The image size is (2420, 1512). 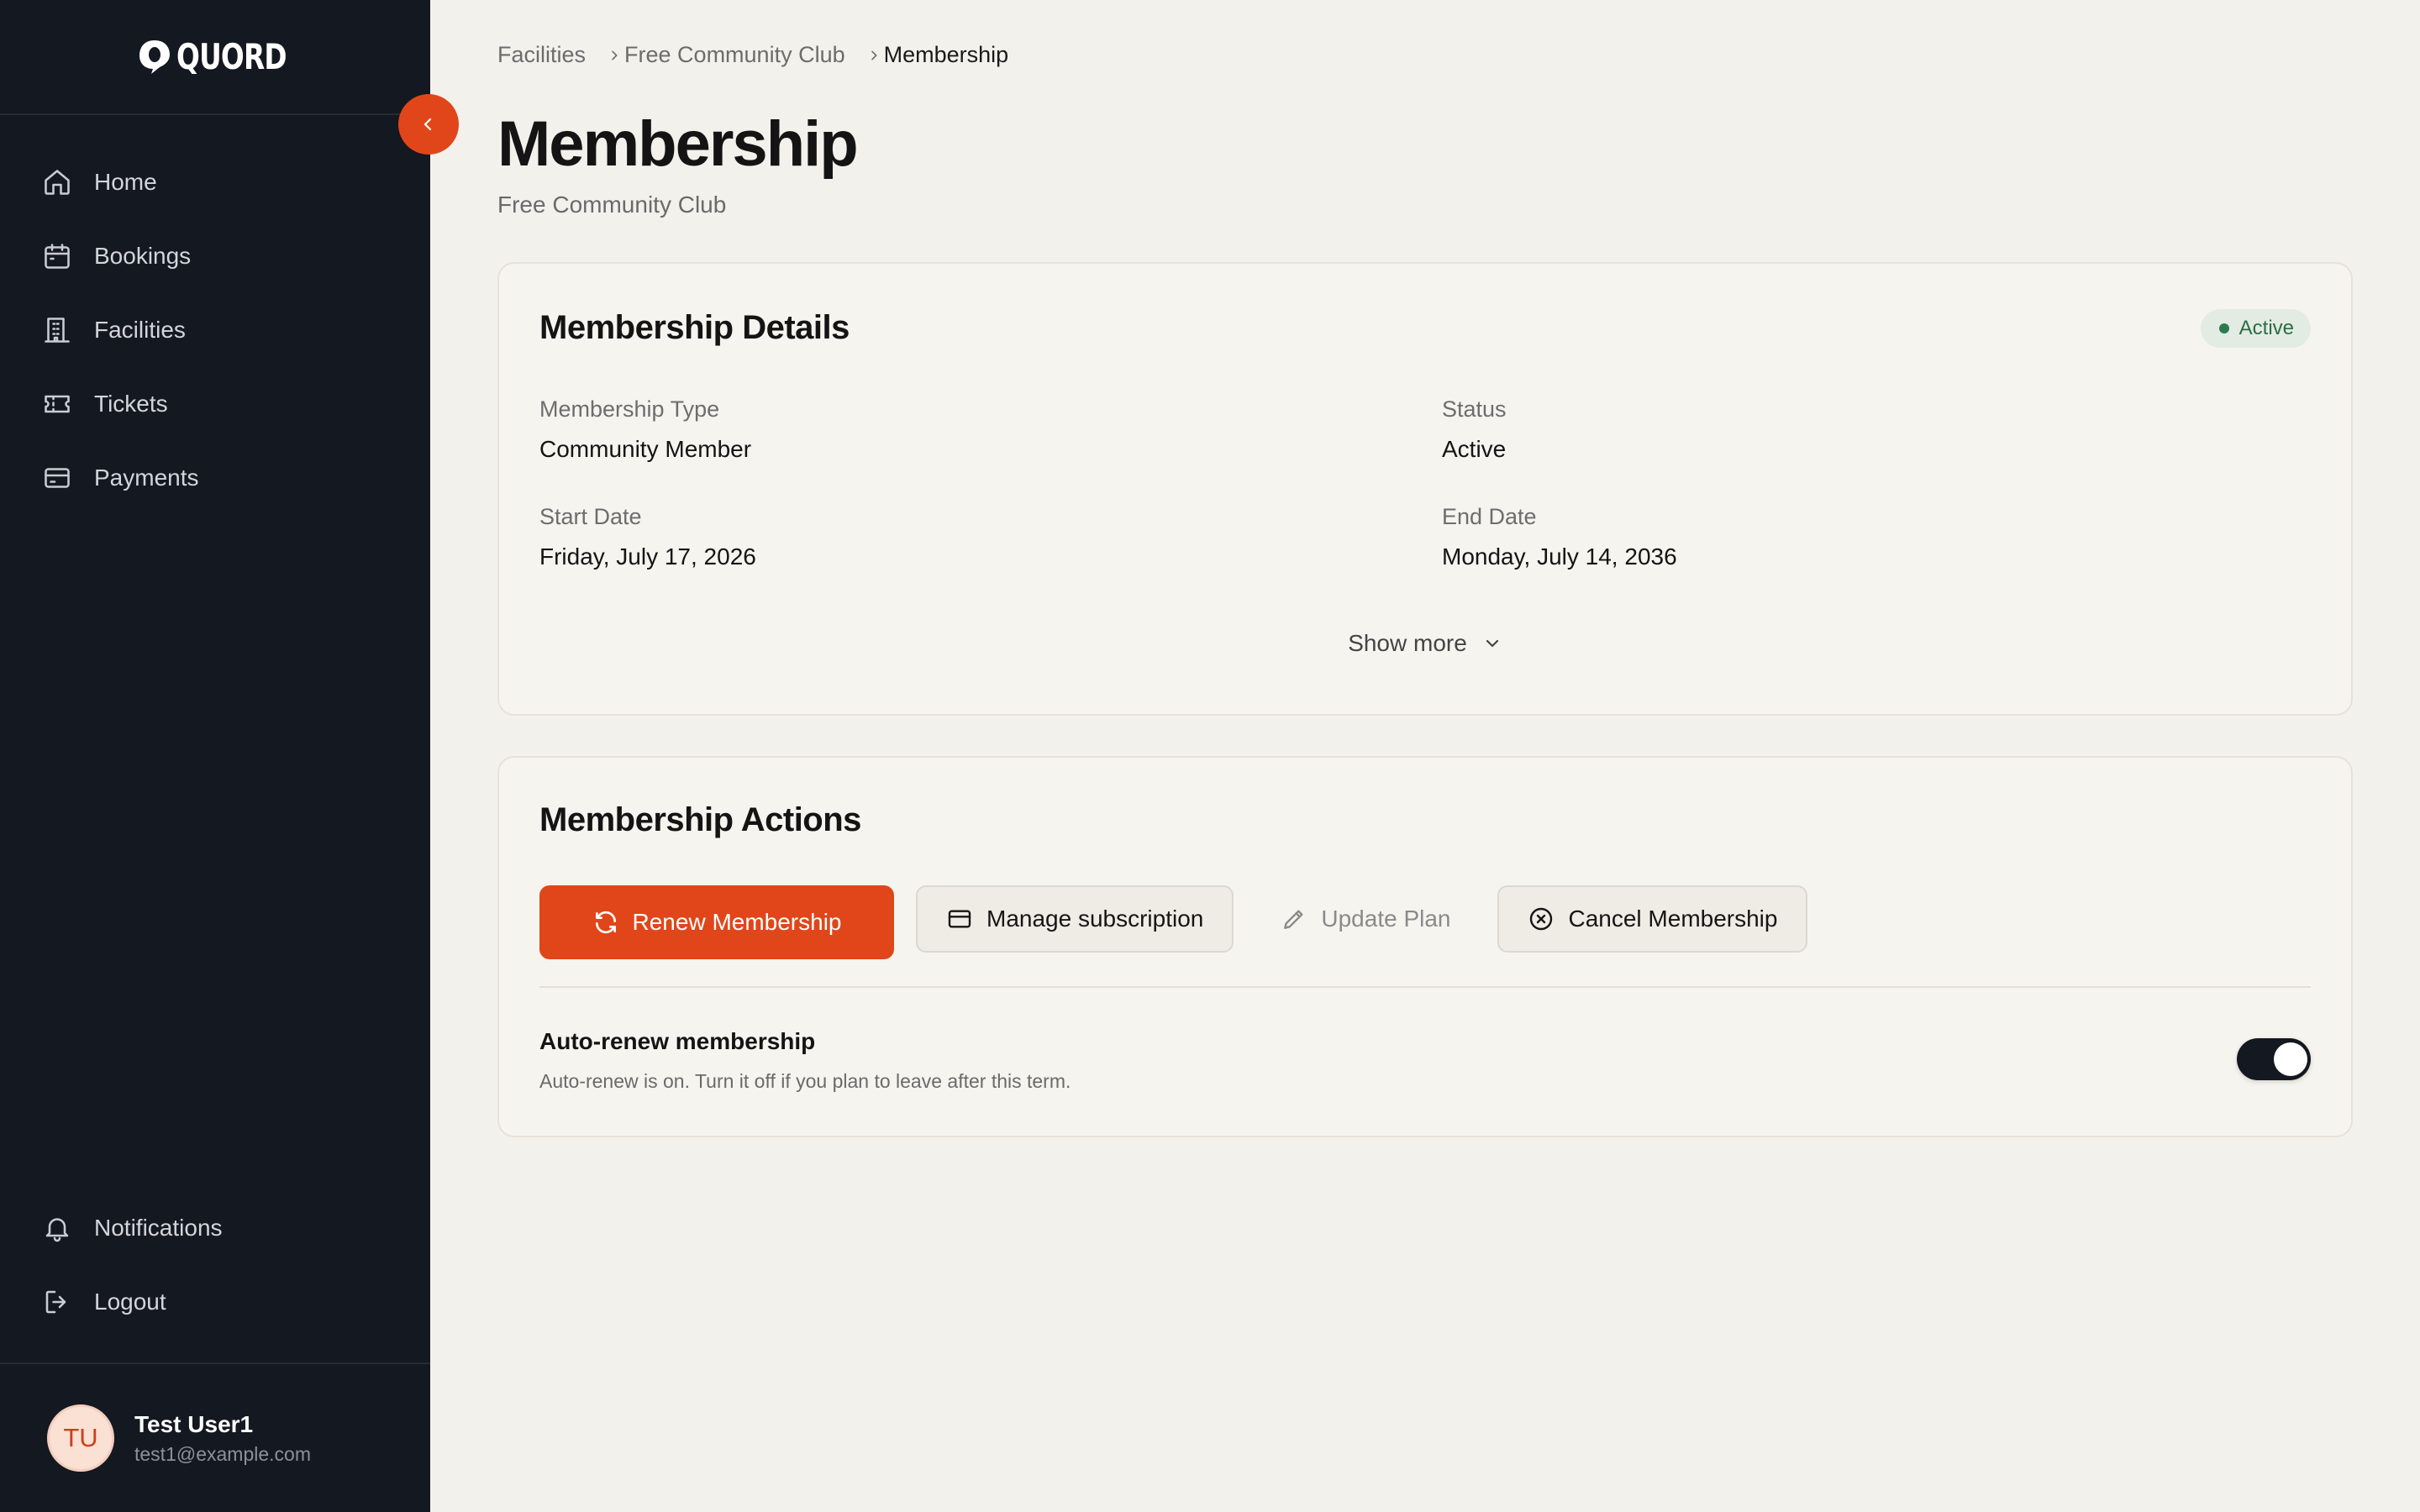 What do you see at coordinates (647, 556) in the screenshot?
I see `field-value: Friday, July 17, 2026` at bounding box center [647, 556].